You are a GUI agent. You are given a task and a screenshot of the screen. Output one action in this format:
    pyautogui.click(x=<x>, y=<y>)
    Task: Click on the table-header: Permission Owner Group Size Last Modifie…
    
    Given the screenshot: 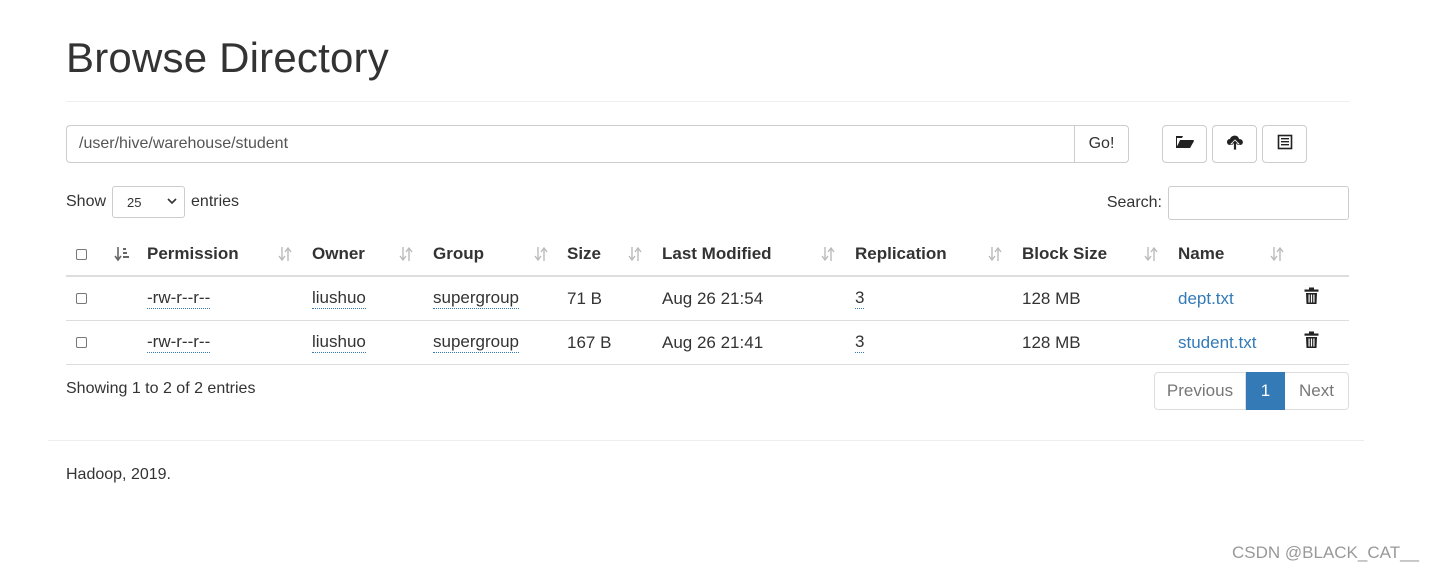 What is the action you would take?
    pyautogui.click(x=707, y=255)
    